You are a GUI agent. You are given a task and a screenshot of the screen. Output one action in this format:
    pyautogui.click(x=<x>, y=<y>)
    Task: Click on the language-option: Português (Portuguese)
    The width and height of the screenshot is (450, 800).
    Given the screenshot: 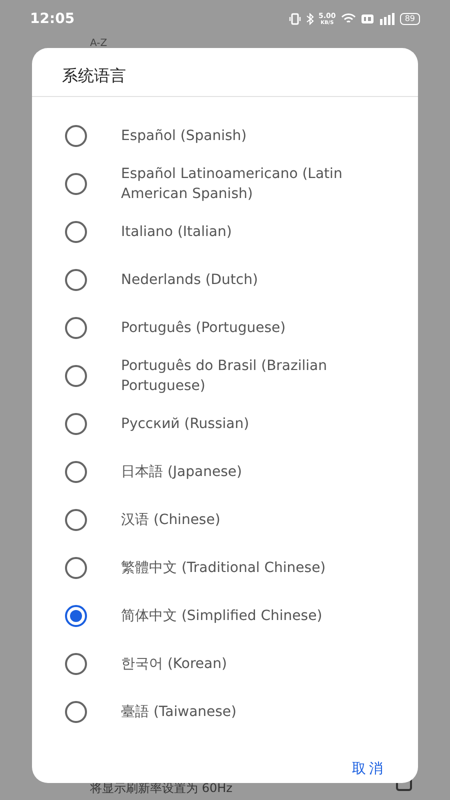 What is the action you would take?
    pyautogui.click(x=225, y=328)
    